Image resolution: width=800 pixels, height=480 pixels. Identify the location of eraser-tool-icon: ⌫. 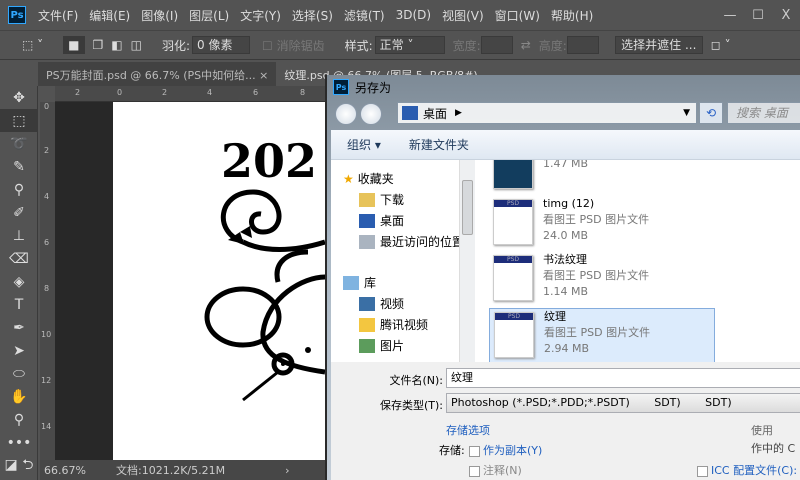
(19, 258).